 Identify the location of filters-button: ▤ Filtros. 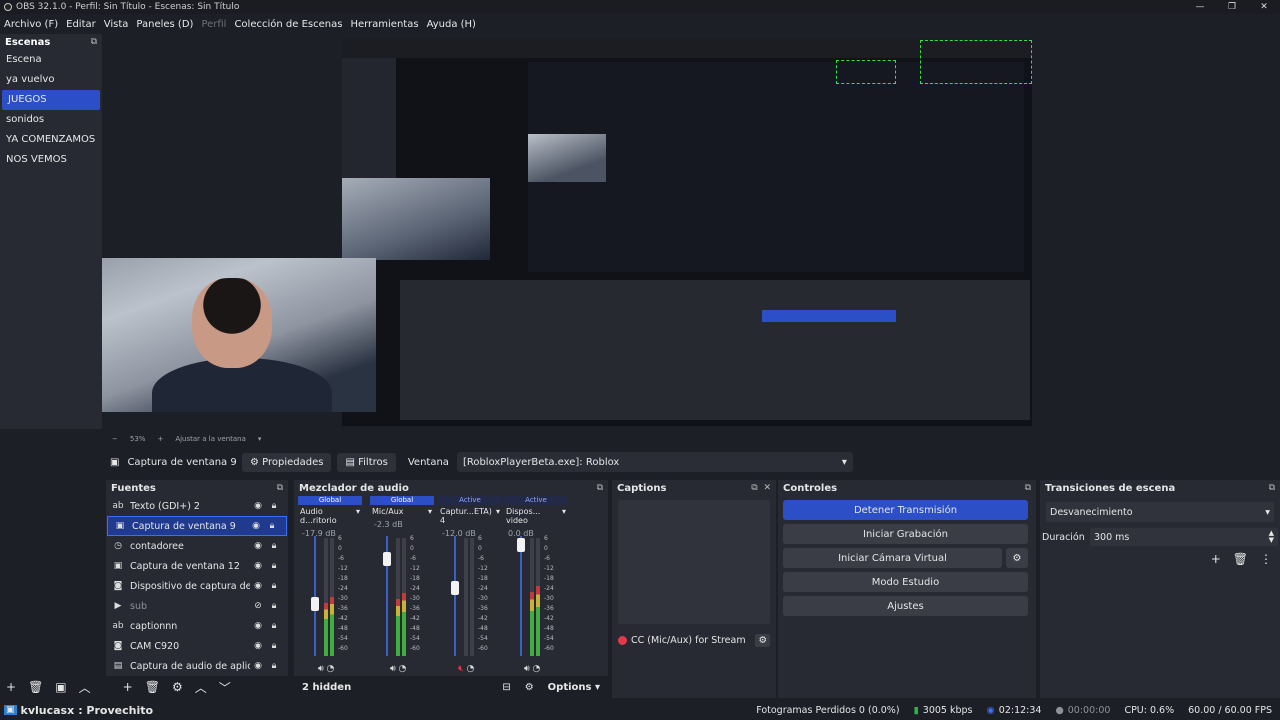
(366, 462).